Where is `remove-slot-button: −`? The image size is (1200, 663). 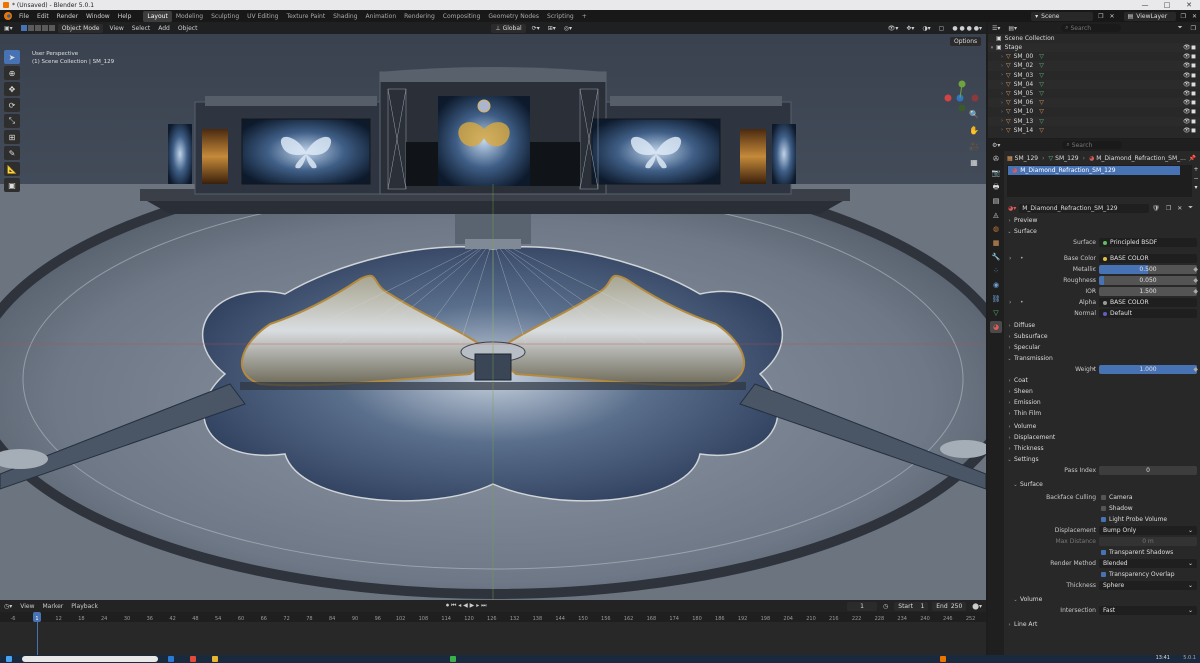
remove-slot-button: − is located at coordinates (1196, 178).